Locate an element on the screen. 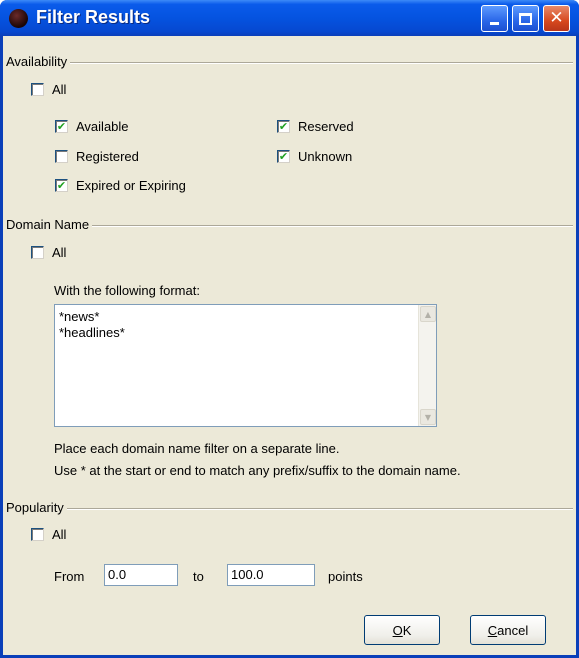 This screenshot has width=579, height=658. title-bar: Filter Results ✕ is located at coordinates (289, 18).